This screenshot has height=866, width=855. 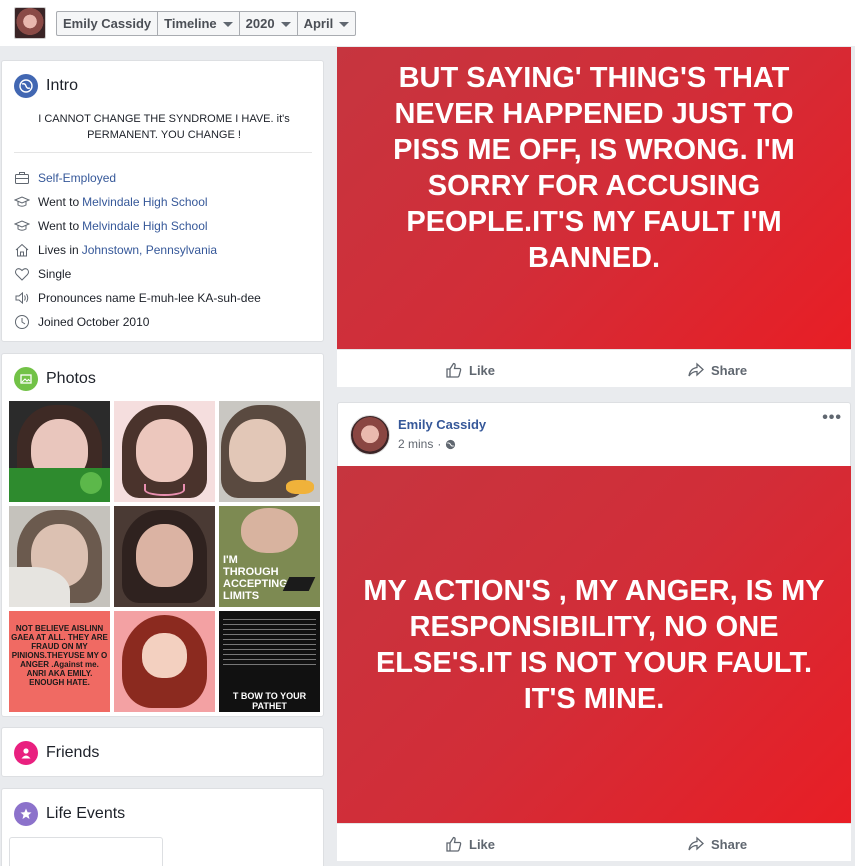 I want to click on timeline-dropdown: Timeline, so click(x=199, y=23).